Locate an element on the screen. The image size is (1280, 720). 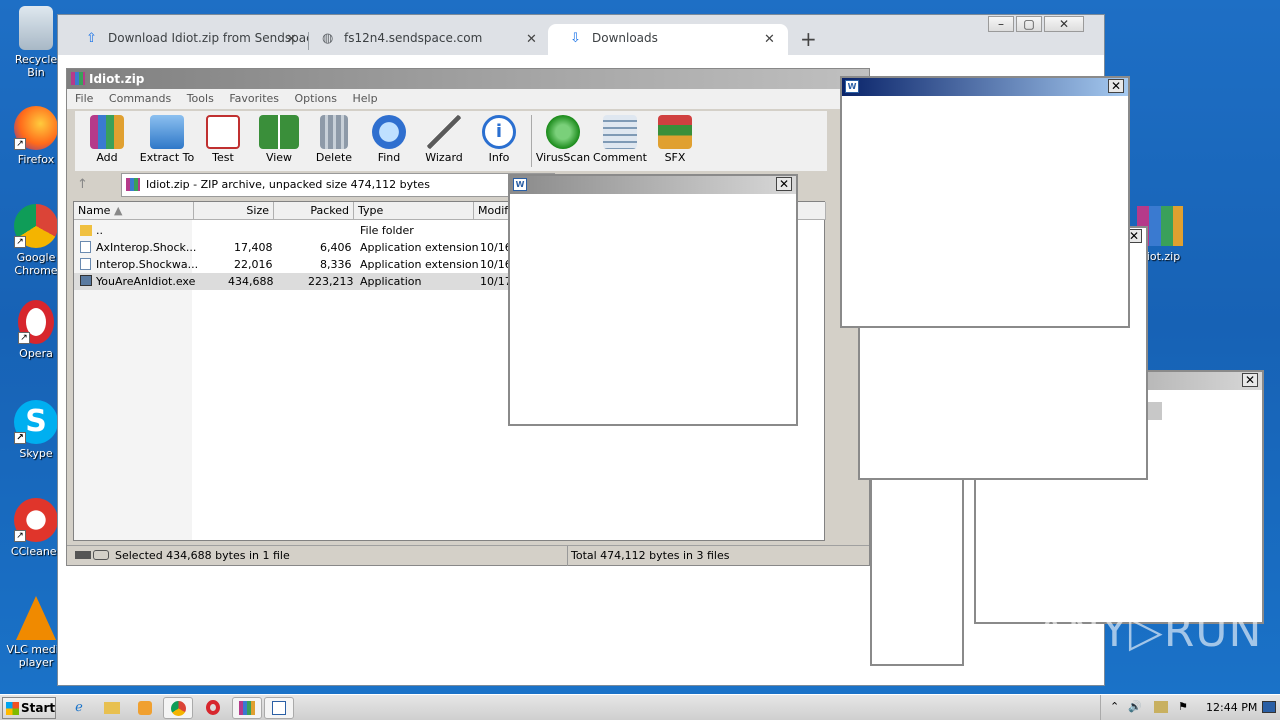
wizard-button: Wizard is located at coordinates (444, 139).